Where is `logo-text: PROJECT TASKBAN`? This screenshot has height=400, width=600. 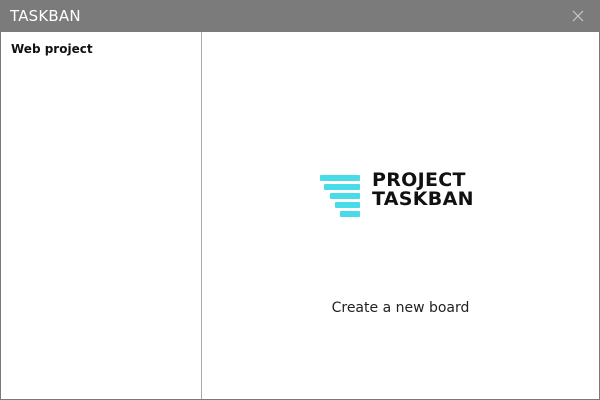
logo-text: PROJECT TASKBAN is located at coordinates (423, 190).